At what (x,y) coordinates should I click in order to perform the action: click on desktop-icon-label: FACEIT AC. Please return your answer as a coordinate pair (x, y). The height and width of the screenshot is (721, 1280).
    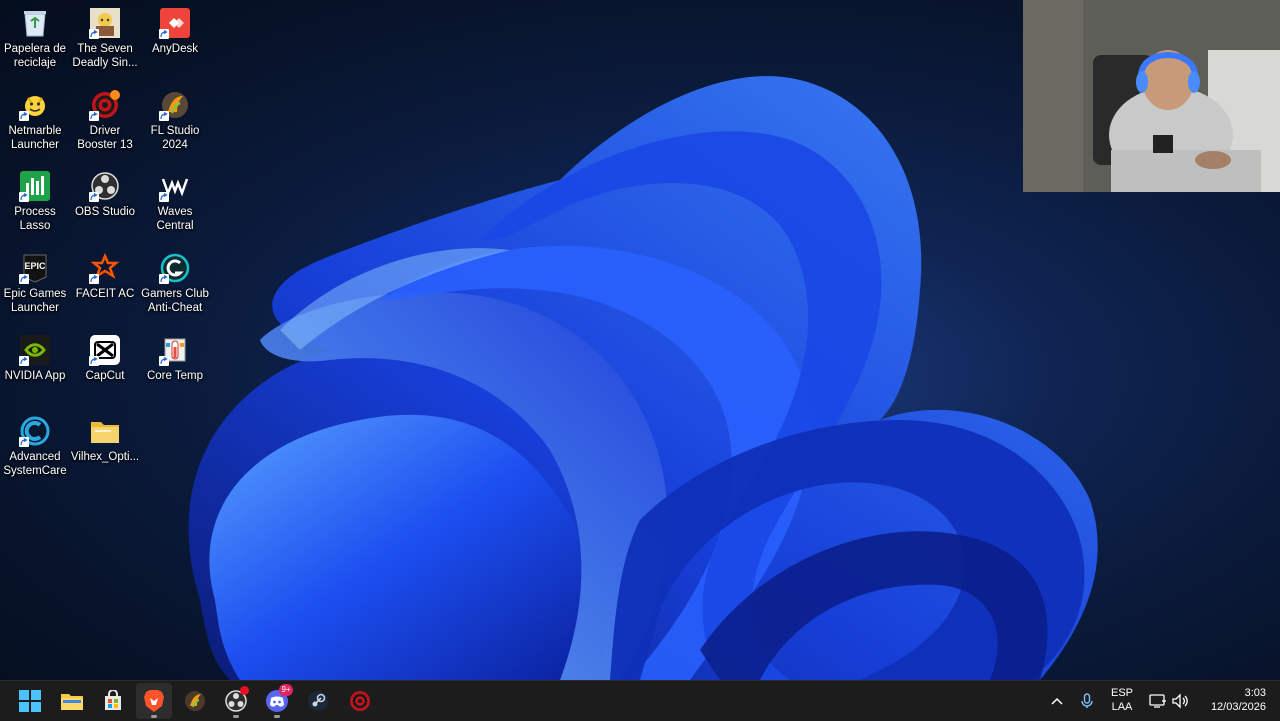
    Looking at the image, I should click on (105, 294).